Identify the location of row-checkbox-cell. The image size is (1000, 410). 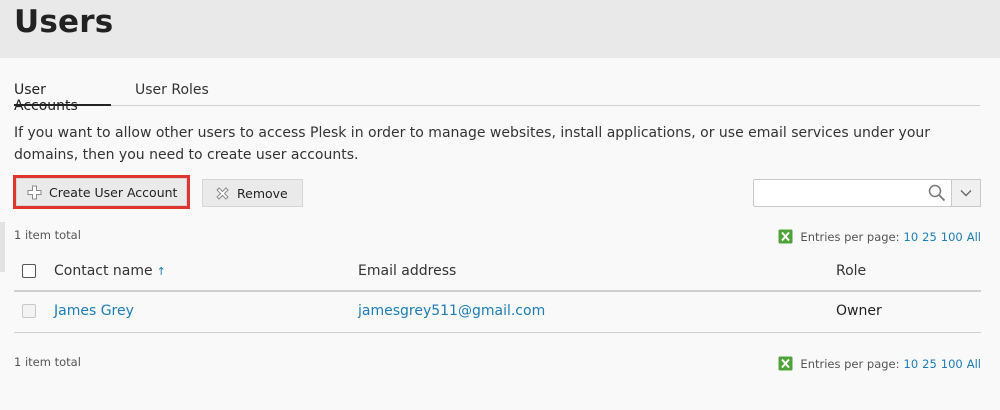
(29, 311).